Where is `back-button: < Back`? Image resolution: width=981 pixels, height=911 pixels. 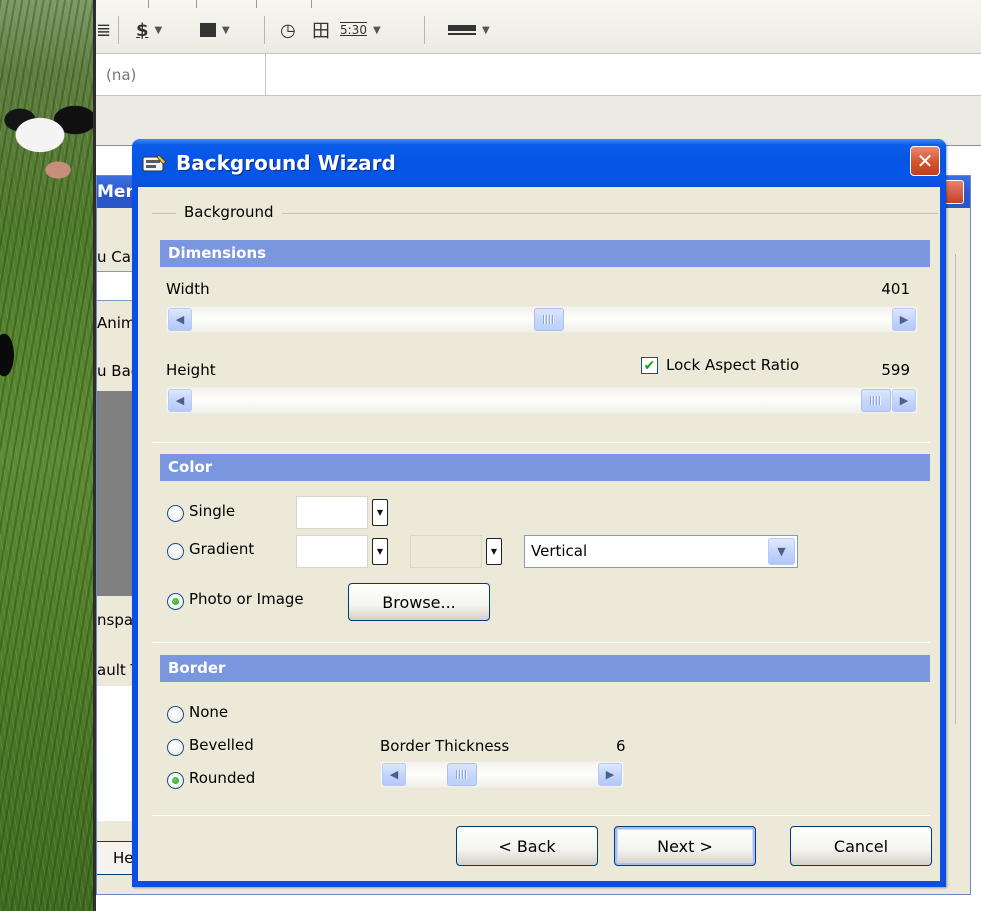
back-button: < Back is located at coordinates (527, 846).